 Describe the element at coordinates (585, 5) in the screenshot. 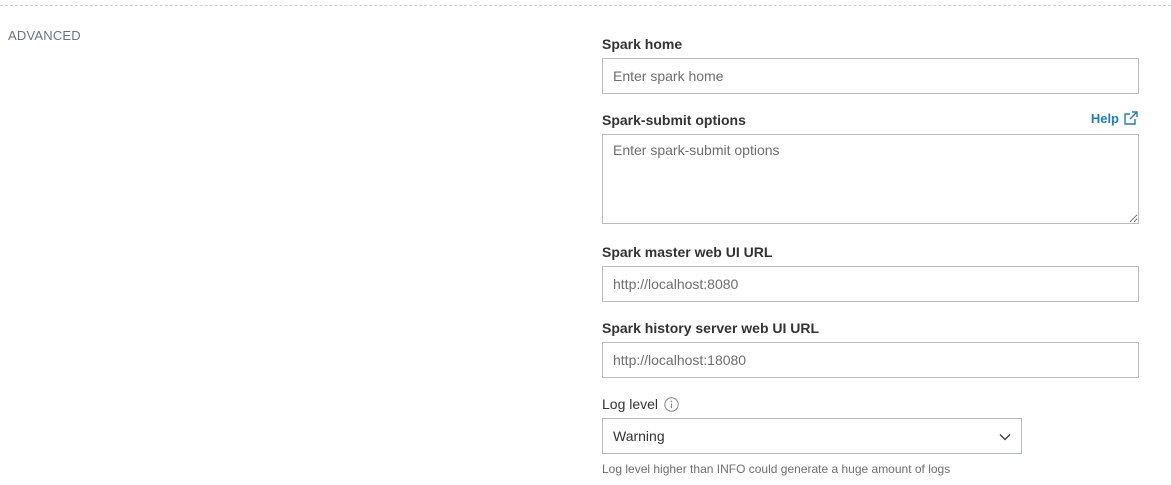

I see `section-divider` at that location.